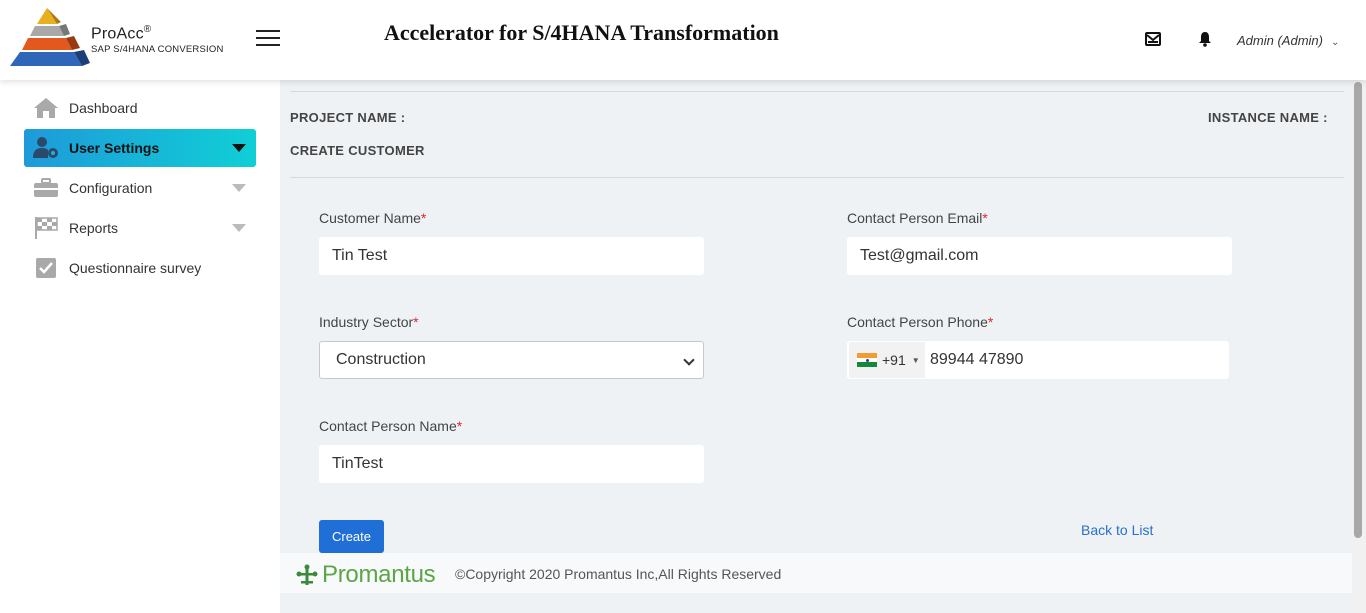 The width and height of the screenshot is (1366, 613). Describe the element at coordinates (1280, 40) in the screenshot. I see `user-name: Admin (Admin)` at that location.